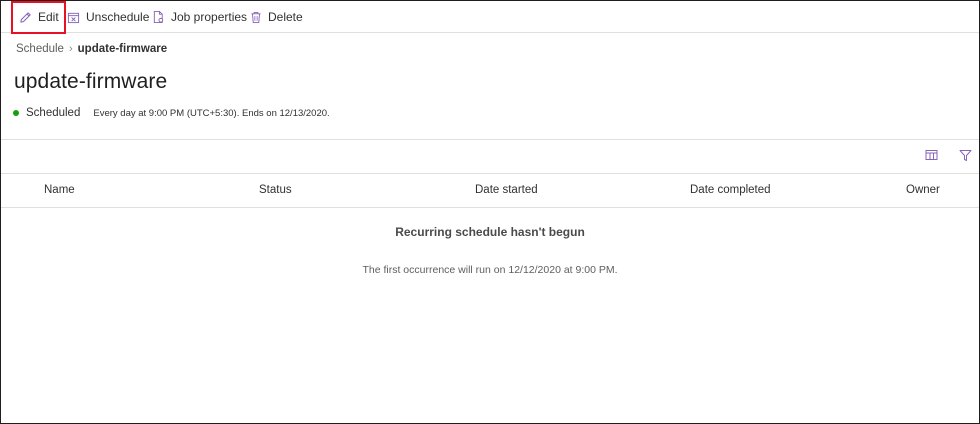 The width and height of the screenshot is (980, 424). What do you see at coordinates (285, 17) in the screenshot?
I see `delete-label: Delete` at bounding box center [285, 17].